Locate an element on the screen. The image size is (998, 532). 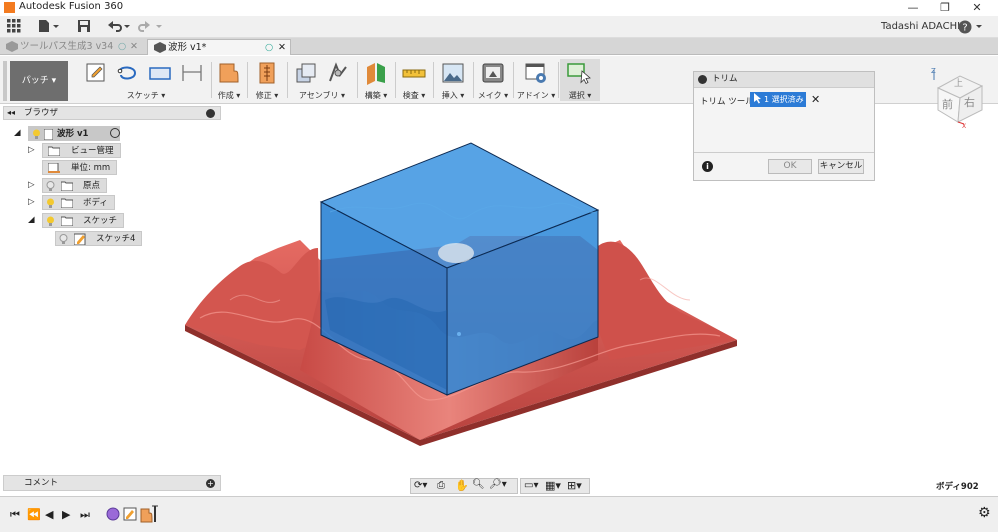
timeline-play-icon: ▶ is located at coordinates (66, 514).